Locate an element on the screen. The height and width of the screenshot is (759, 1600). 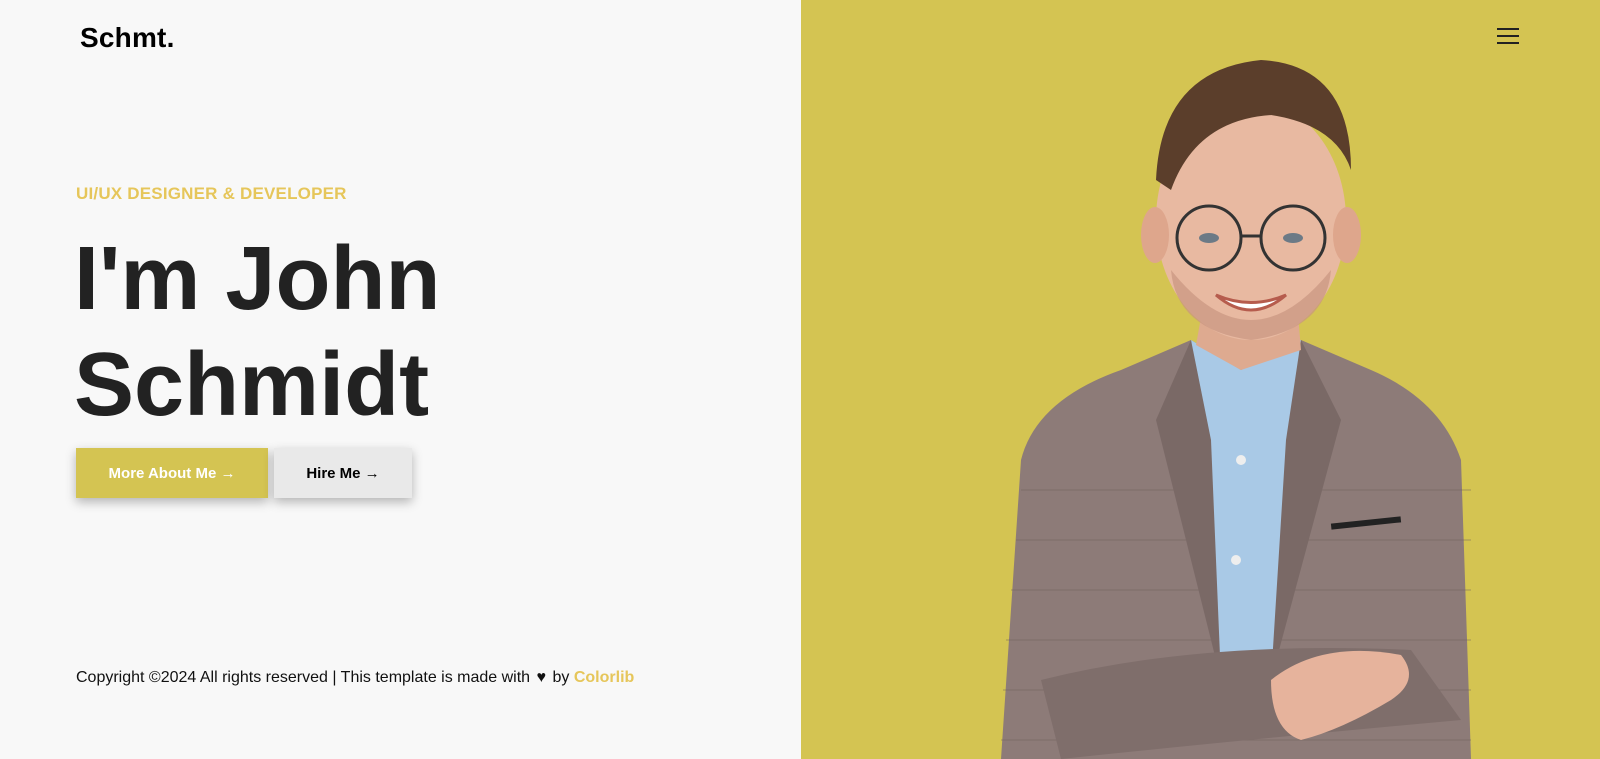
colorlib-link: Colorlib is located at coordinates (604, 677).